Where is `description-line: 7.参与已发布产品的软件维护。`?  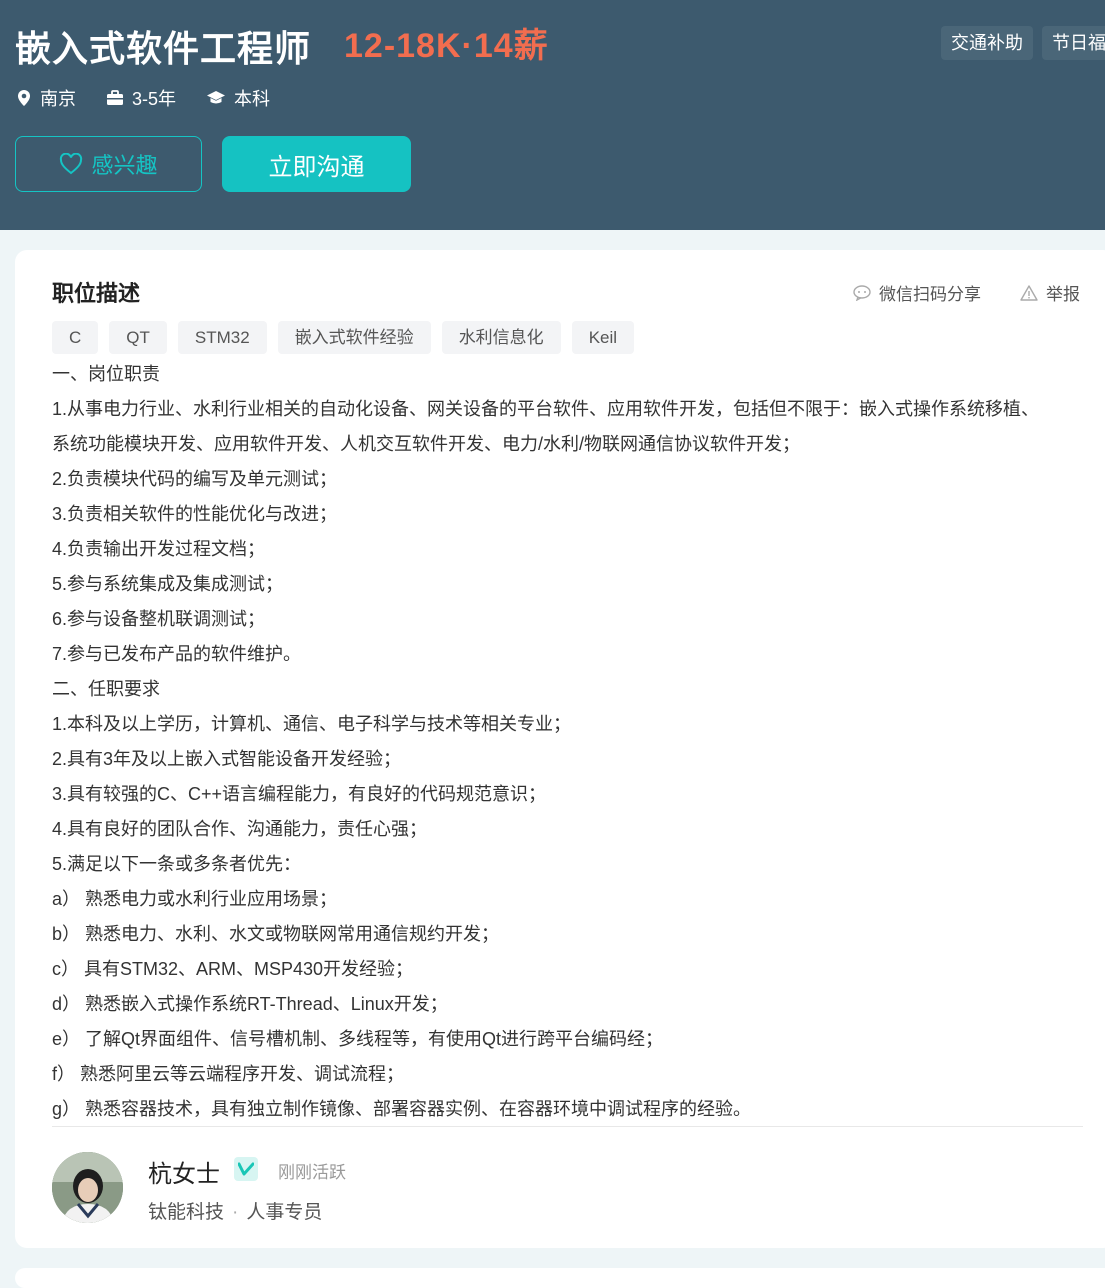 description-line: 7.参与已发布产品的软件维护。 is located at coordinates (177, 654).